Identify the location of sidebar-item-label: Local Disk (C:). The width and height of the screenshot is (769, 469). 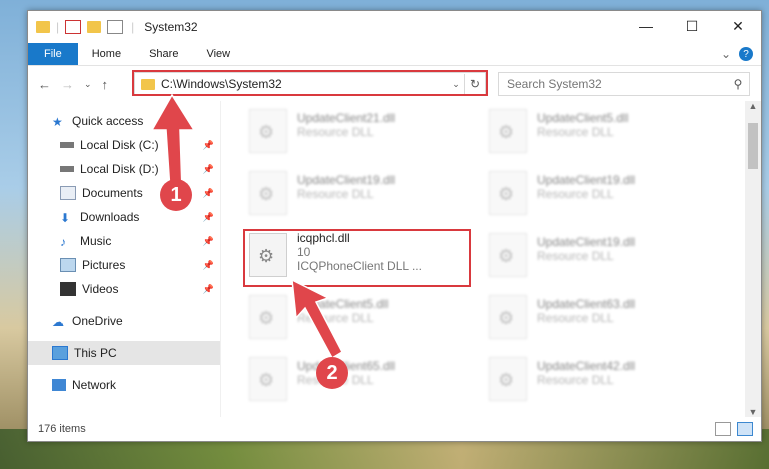
(119, 145).